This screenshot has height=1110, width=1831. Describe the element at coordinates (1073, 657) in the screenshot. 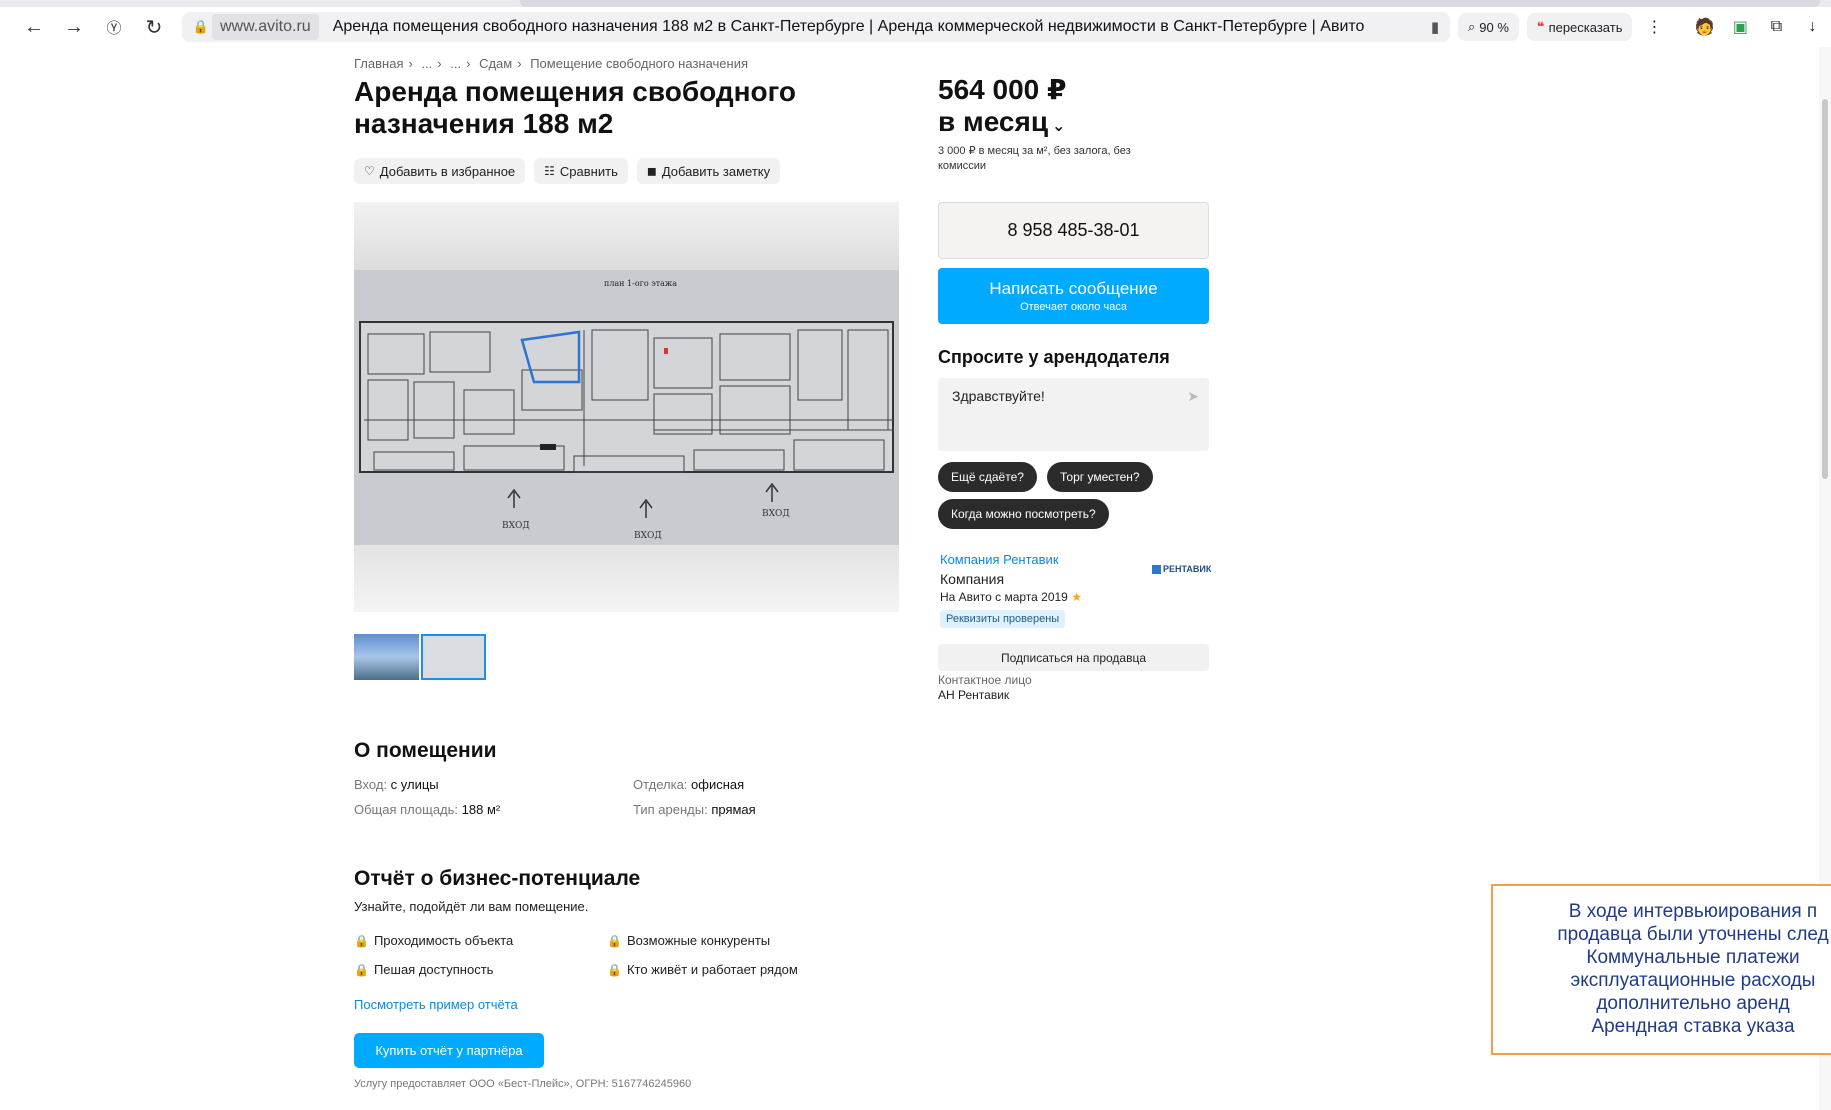

I see `subscribe-seller-button: Подписаться на продавца` at that location.